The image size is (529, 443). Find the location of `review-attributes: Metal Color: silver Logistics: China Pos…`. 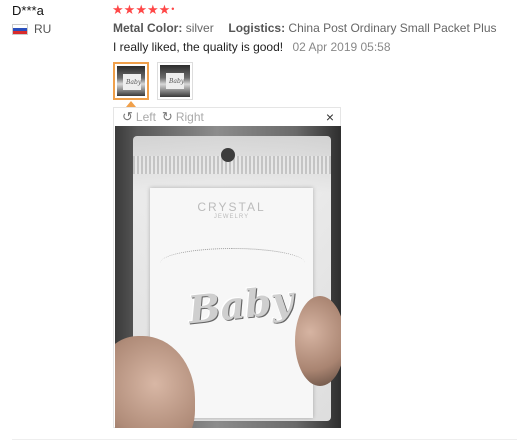

review-attributes: Metal Color: silver Logistics: China Pos… is located at coordinates (305, 28).